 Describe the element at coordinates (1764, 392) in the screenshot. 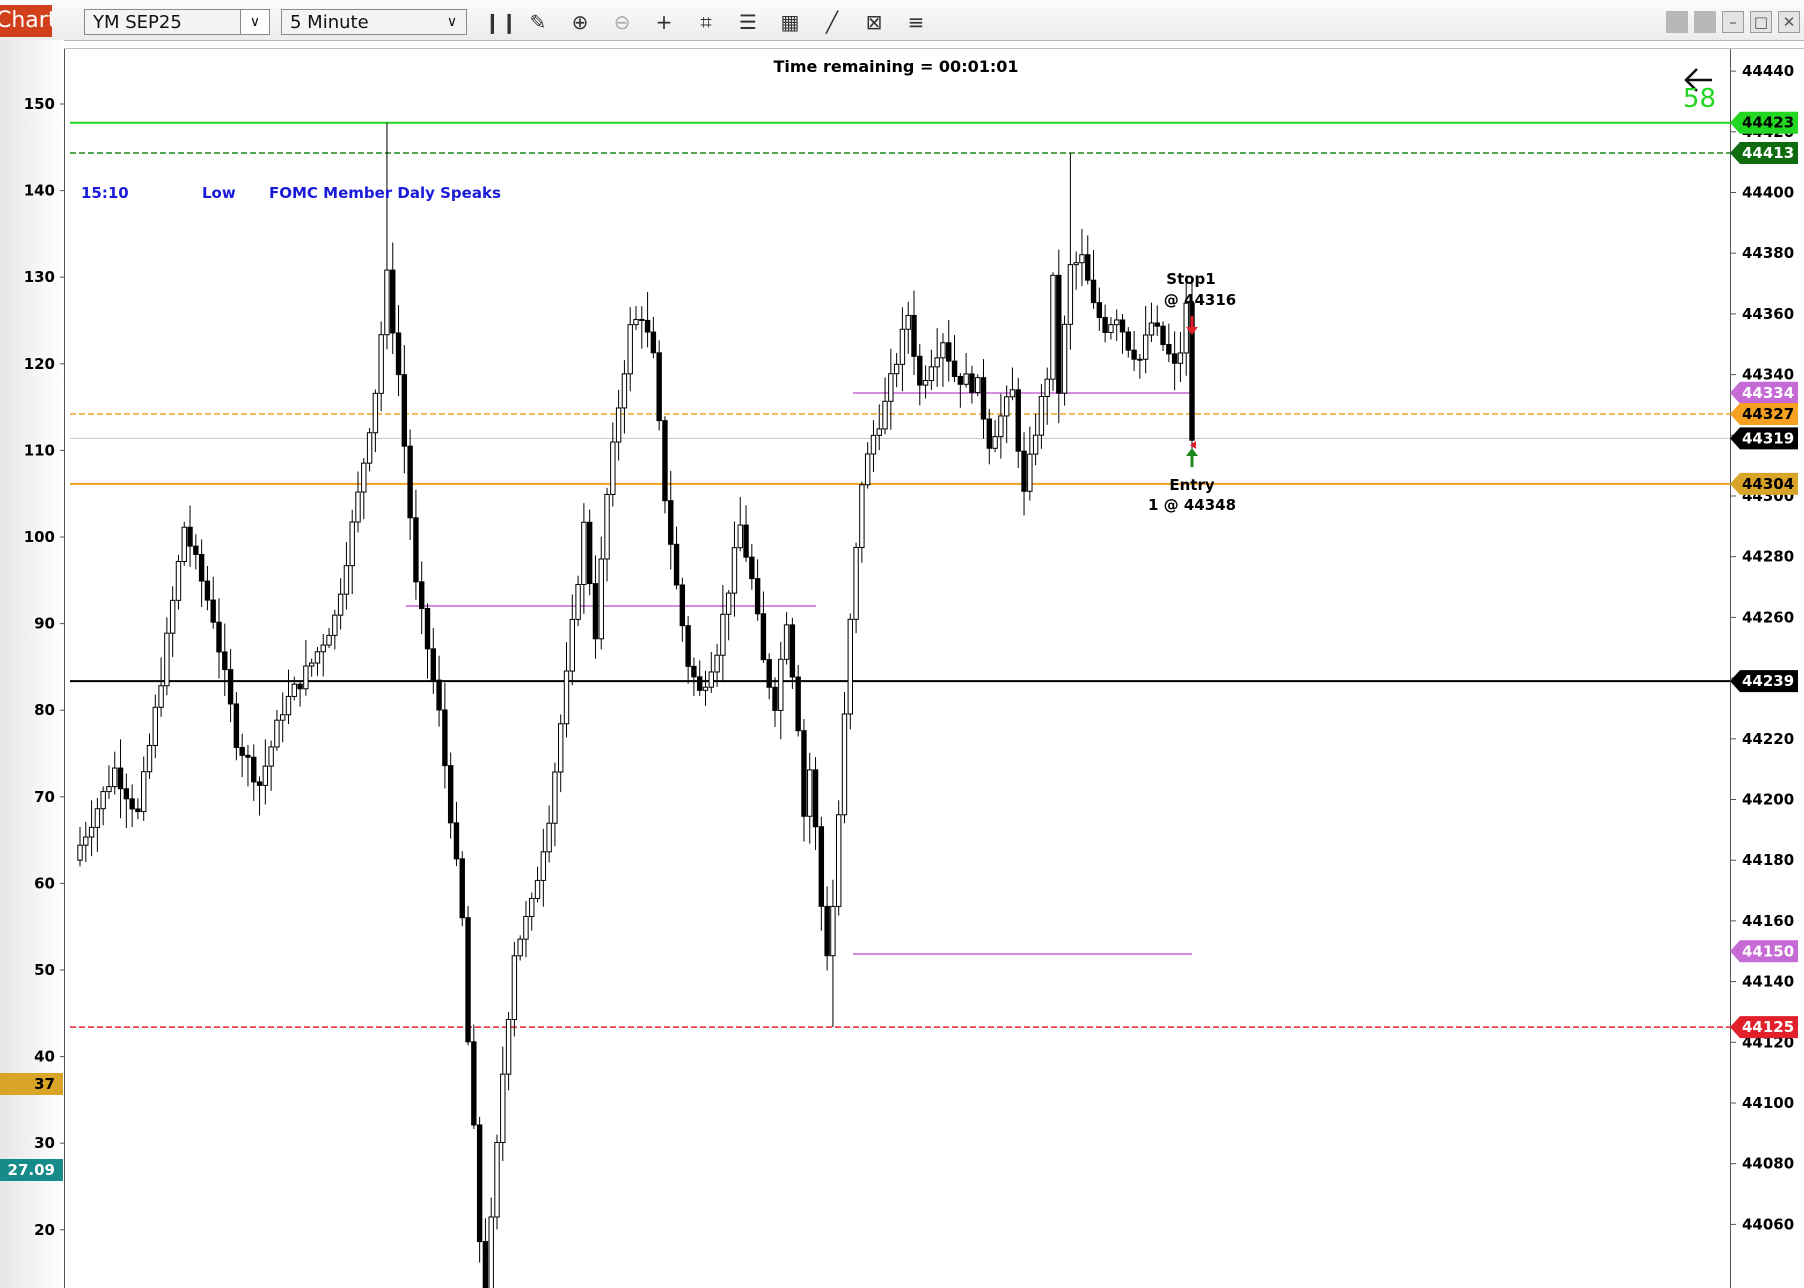

I see `price-marker-44334: 44334` at that location.